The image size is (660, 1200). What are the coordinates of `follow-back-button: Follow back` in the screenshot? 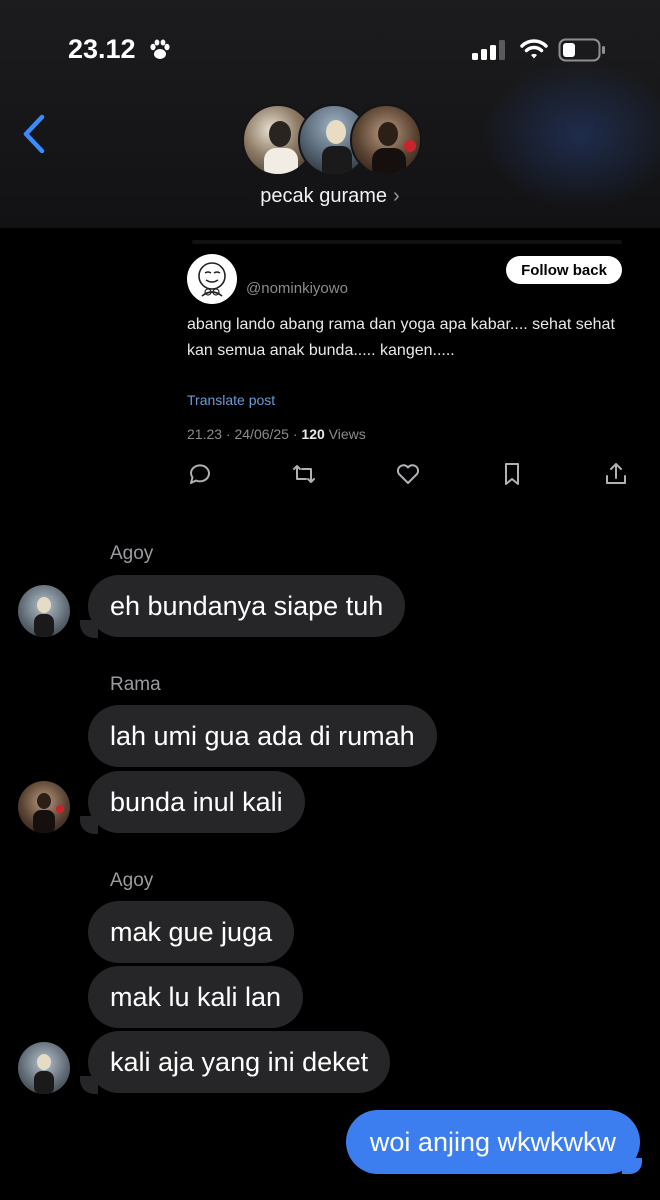 It's located at (564, 270).